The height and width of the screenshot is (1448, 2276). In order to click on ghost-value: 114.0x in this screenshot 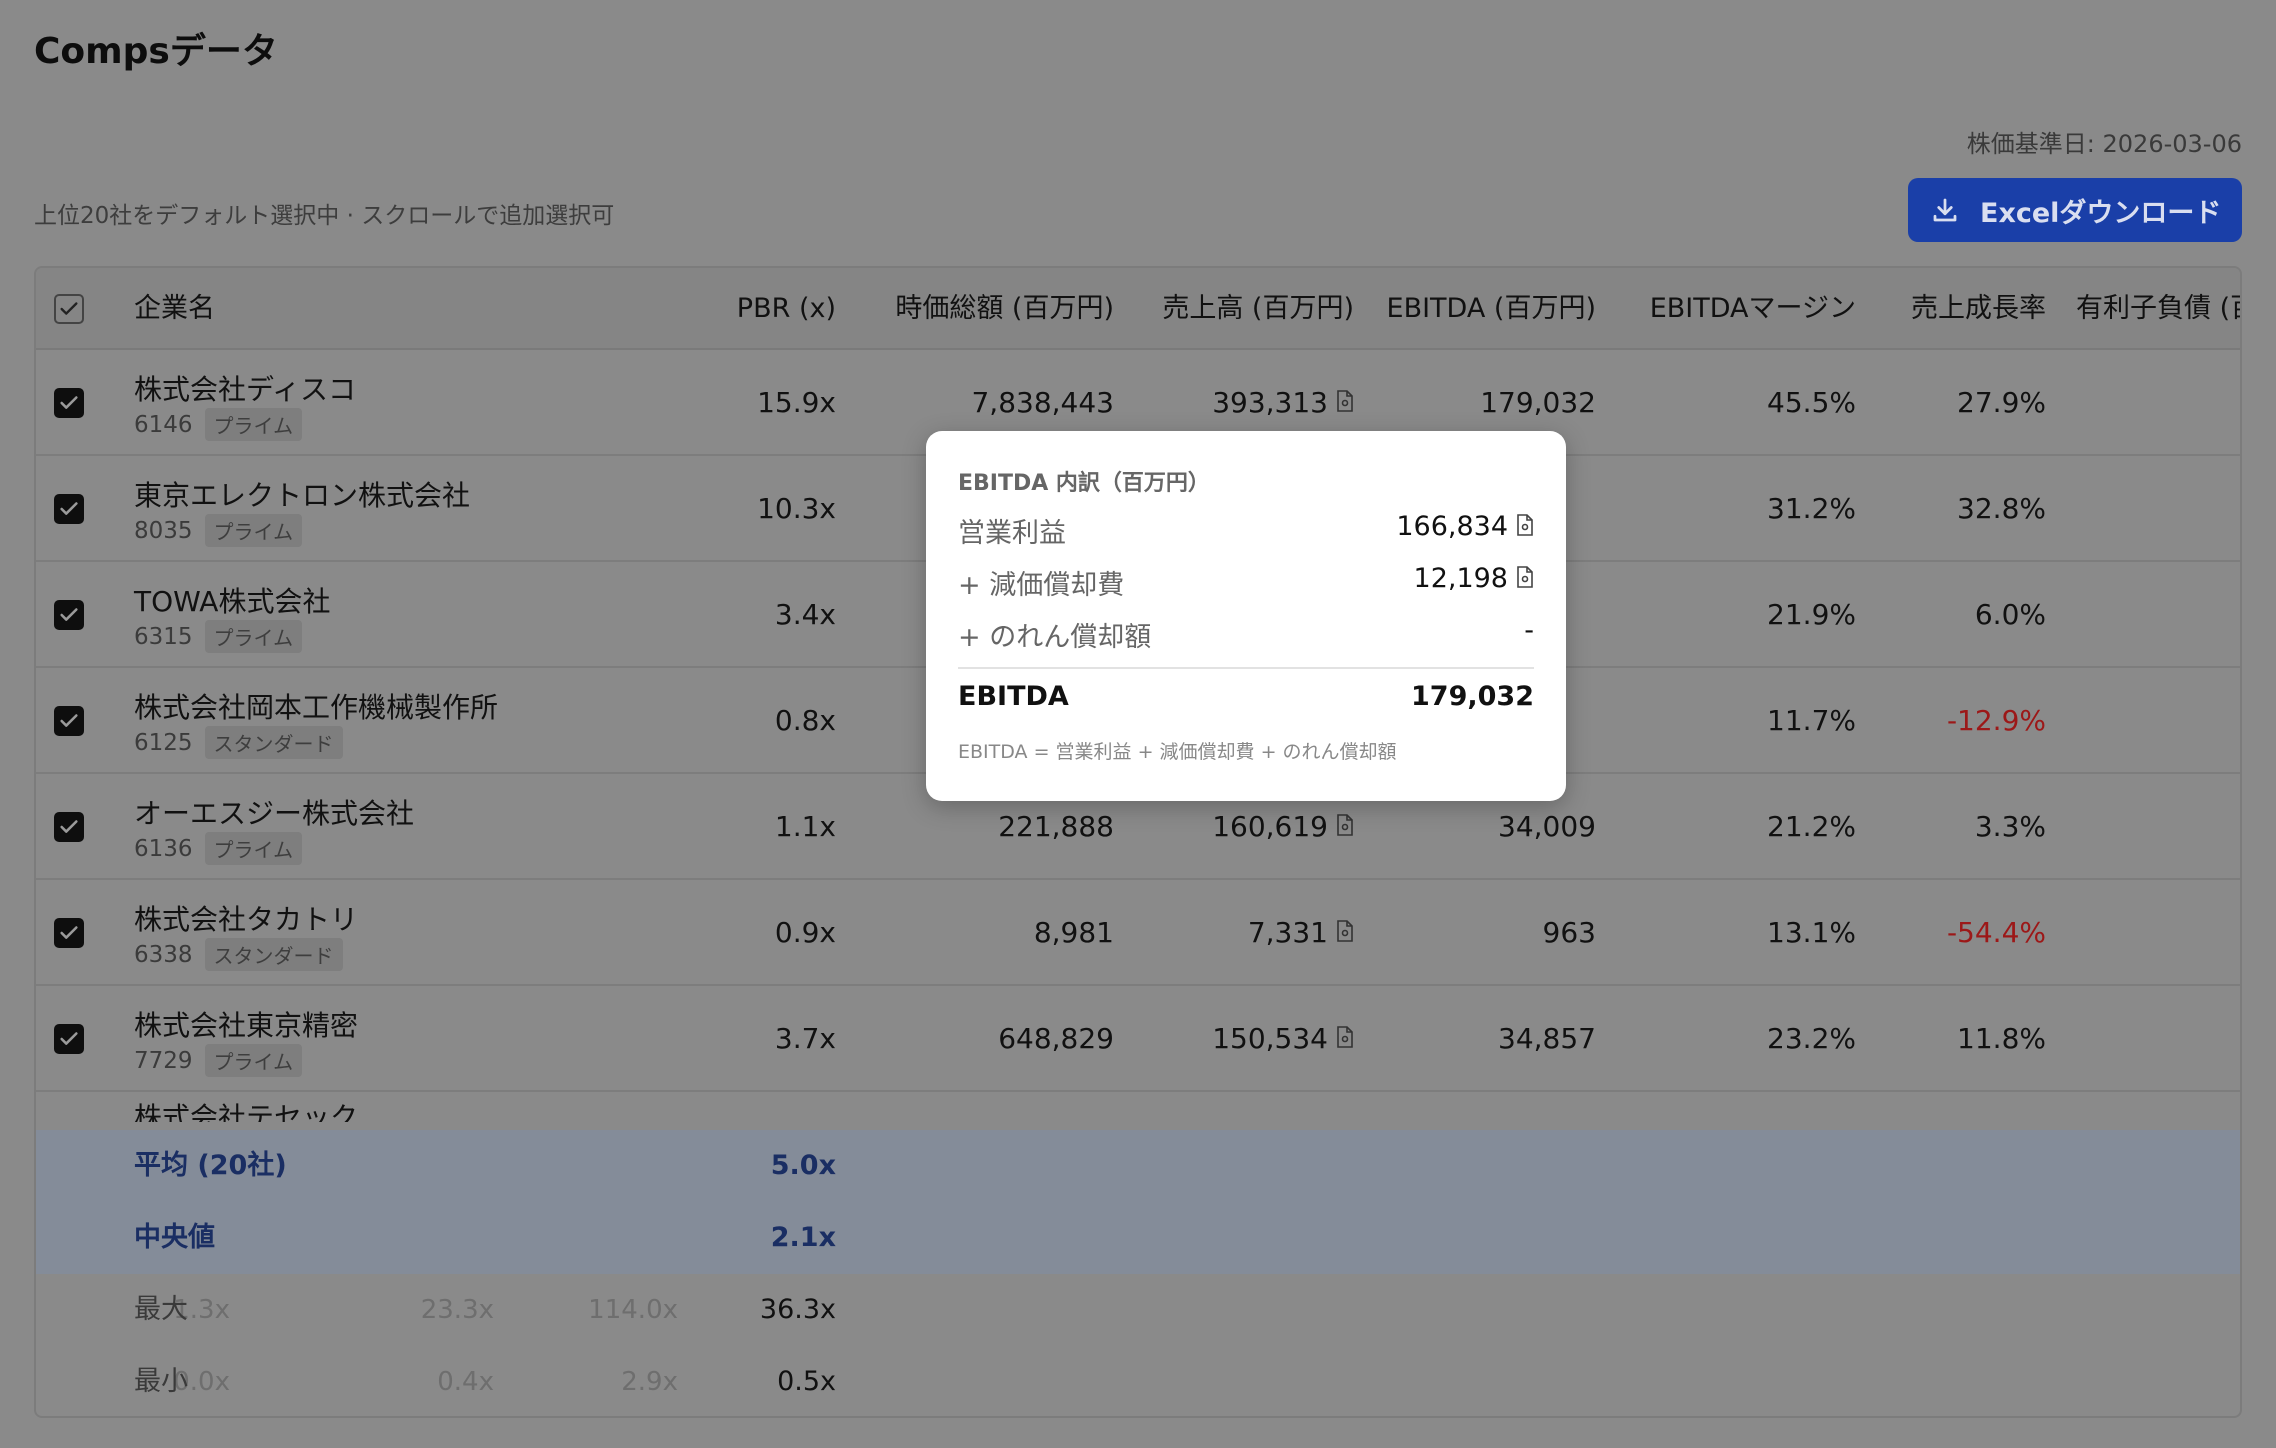, I will do `click(633, 1310)`.